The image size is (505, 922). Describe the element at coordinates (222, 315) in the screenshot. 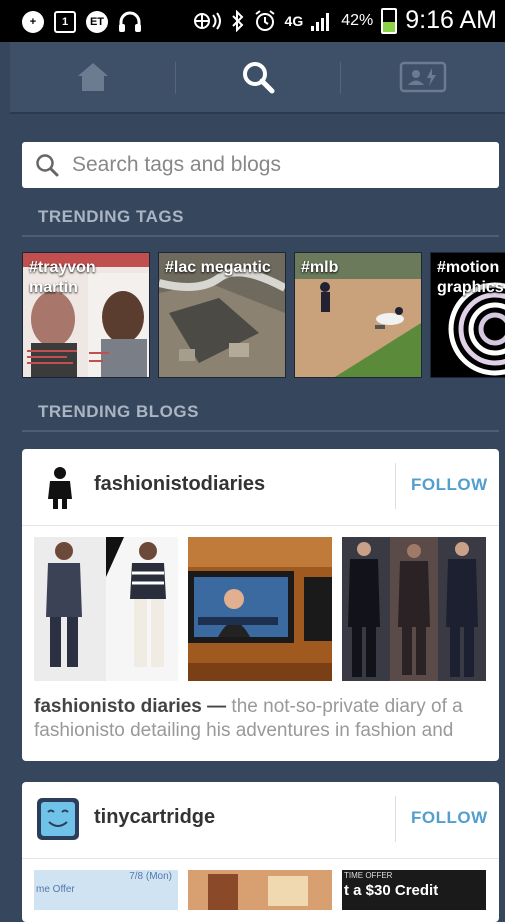

I see `tag-tile: #lac megantic` at that location.